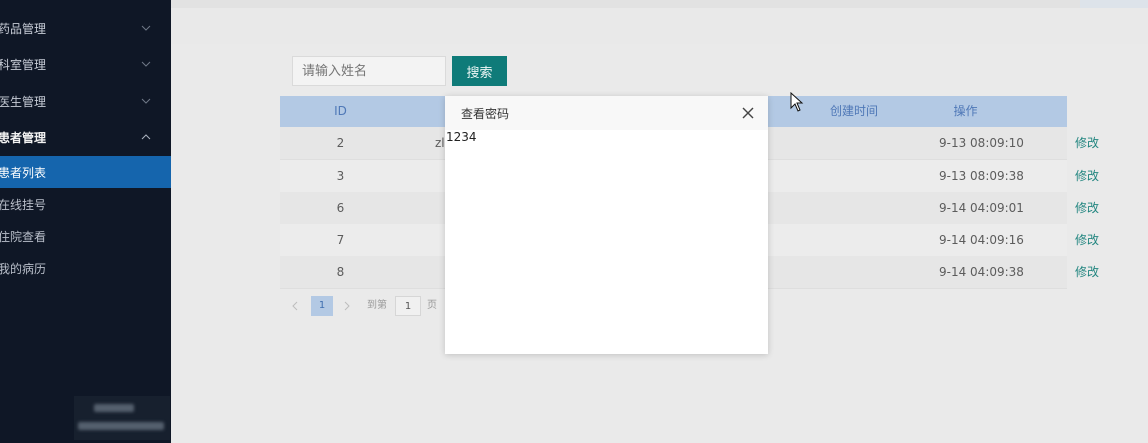 The width and height of the screenshot is (1148, 443). I want to click on goto-input: 1, so click(408, 306).